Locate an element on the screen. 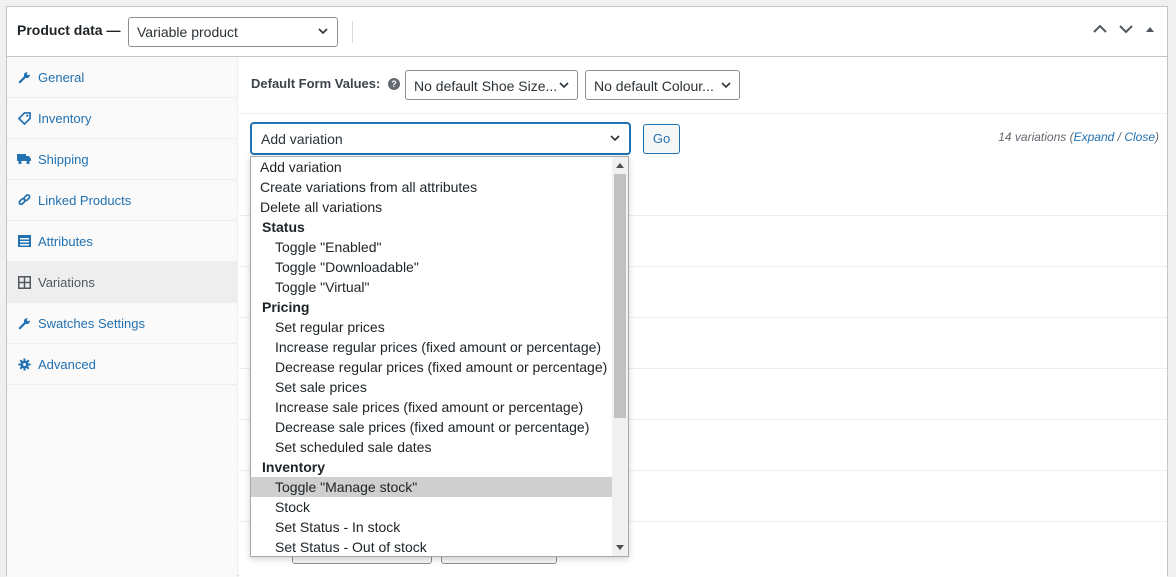 The image size is (1176, 577). go-button: Go is located at coordinates (661, 139).